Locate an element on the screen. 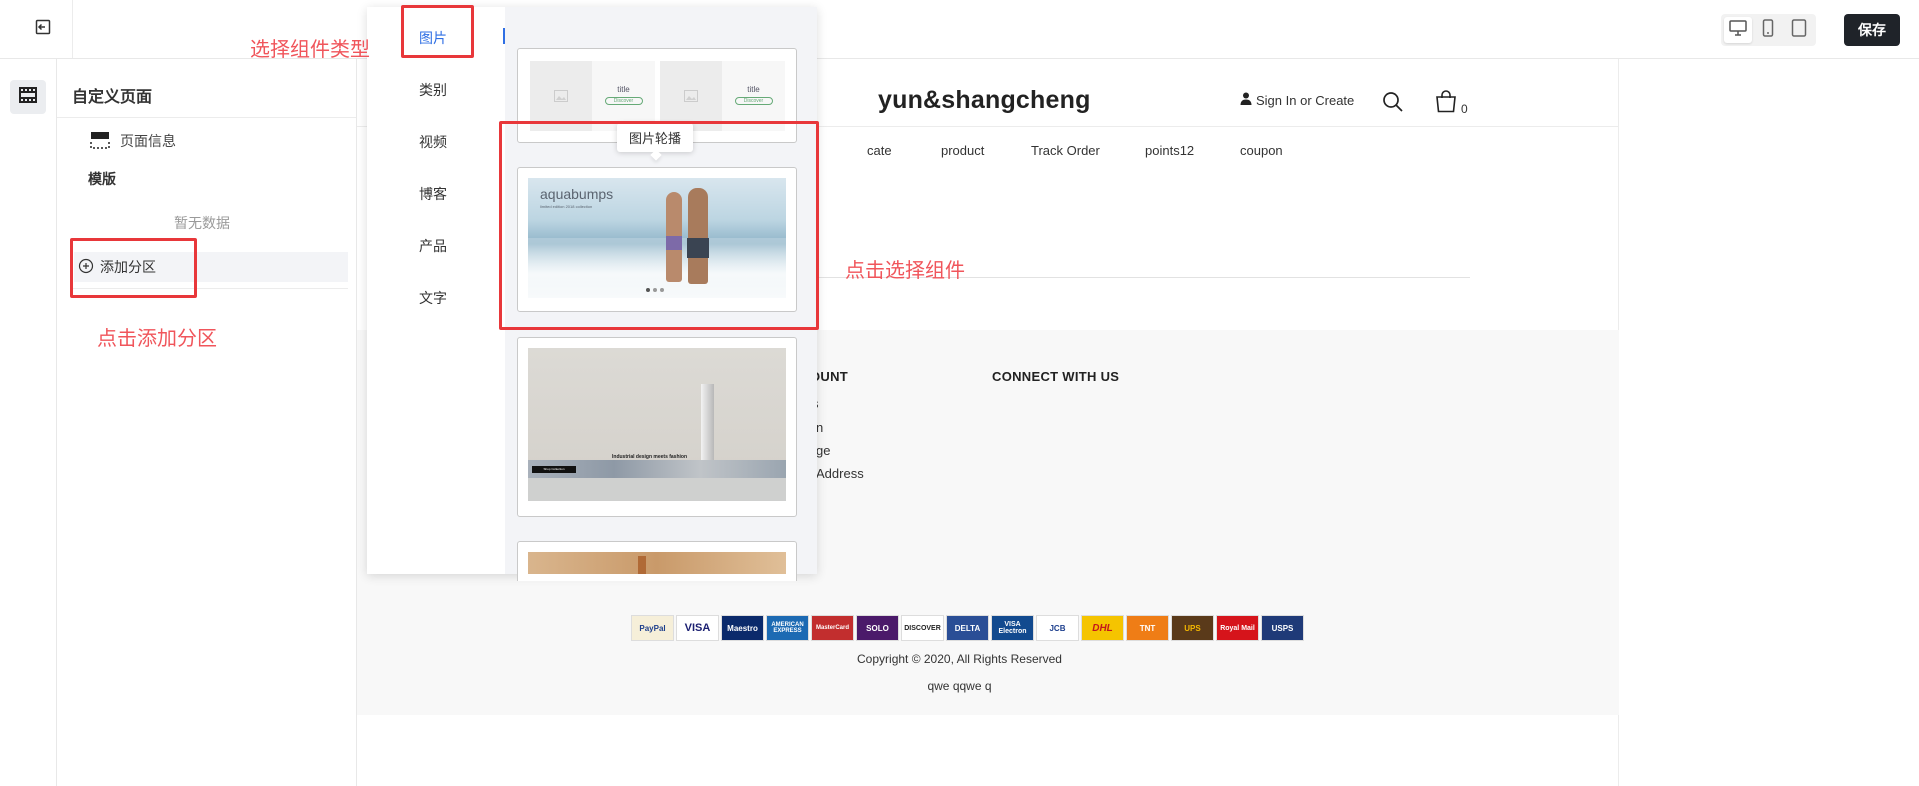 This screenshot has height=786, width=1919. tablet-icon is located at coordinates (1799, 30).